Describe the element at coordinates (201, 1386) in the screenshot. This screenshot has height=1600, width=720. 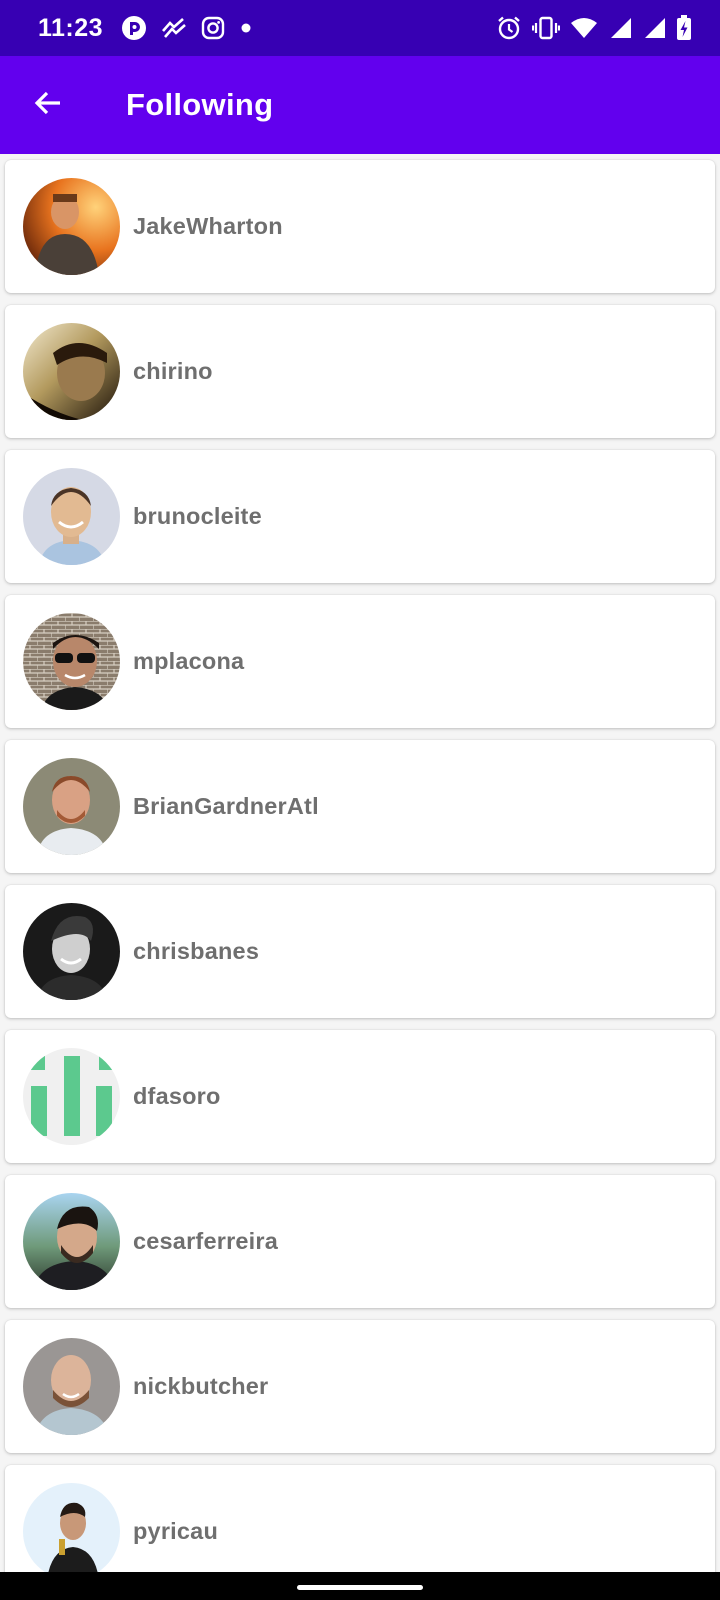
I see `username: nickbutcher` at that location.